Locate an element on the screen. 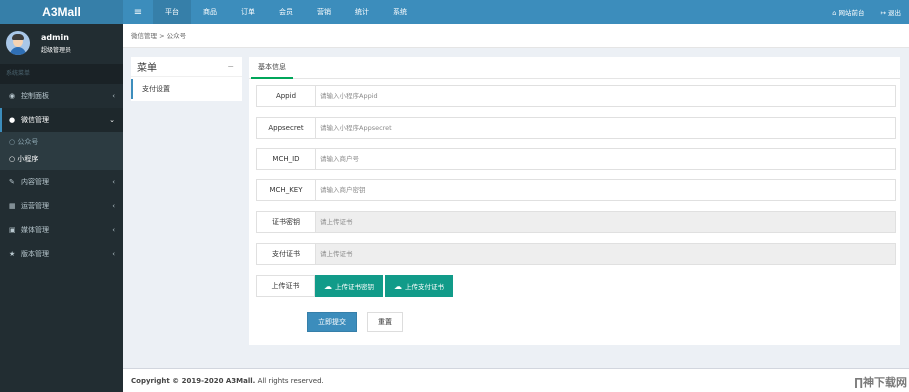 This screenshot has width=909, height=392. menu-panel-title: 菜单 is located at coordinates (147, 68).